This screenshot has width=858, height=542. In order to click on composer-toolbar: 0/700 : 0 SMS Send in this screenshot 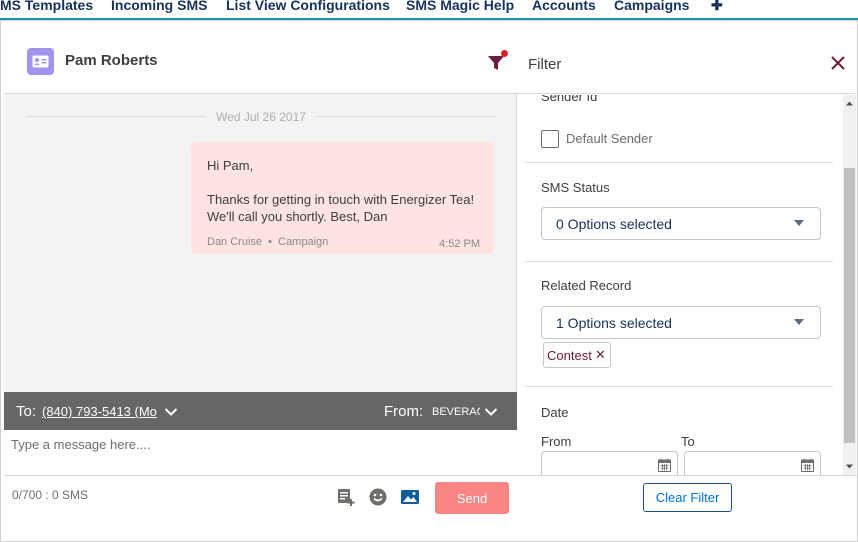, I will do `click(260, 497)`.